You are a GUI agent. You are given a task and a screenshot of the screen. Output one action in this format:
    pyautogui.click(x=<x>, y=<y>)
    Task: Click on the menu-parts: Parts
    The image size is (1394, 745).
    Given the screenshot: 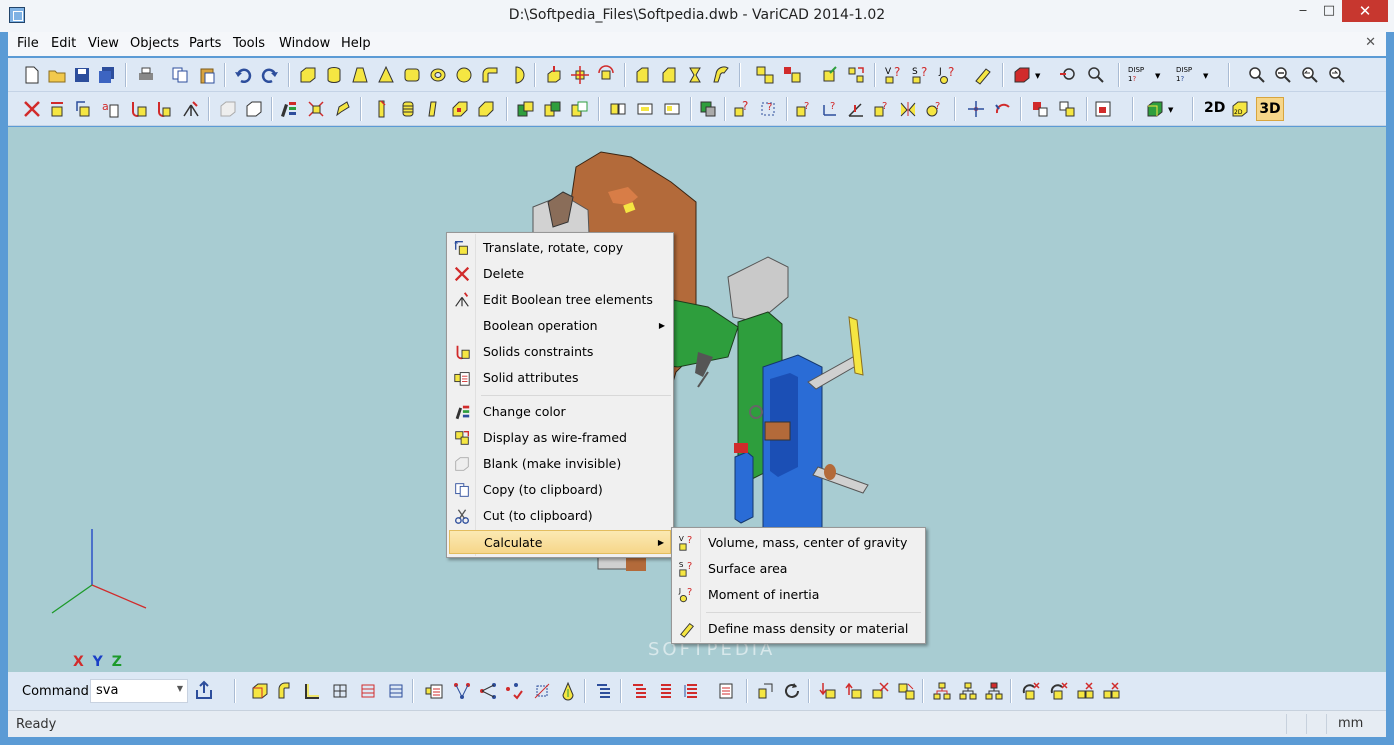 What is the action you would take?
    pyautogui.click(x=205, y=43)
    